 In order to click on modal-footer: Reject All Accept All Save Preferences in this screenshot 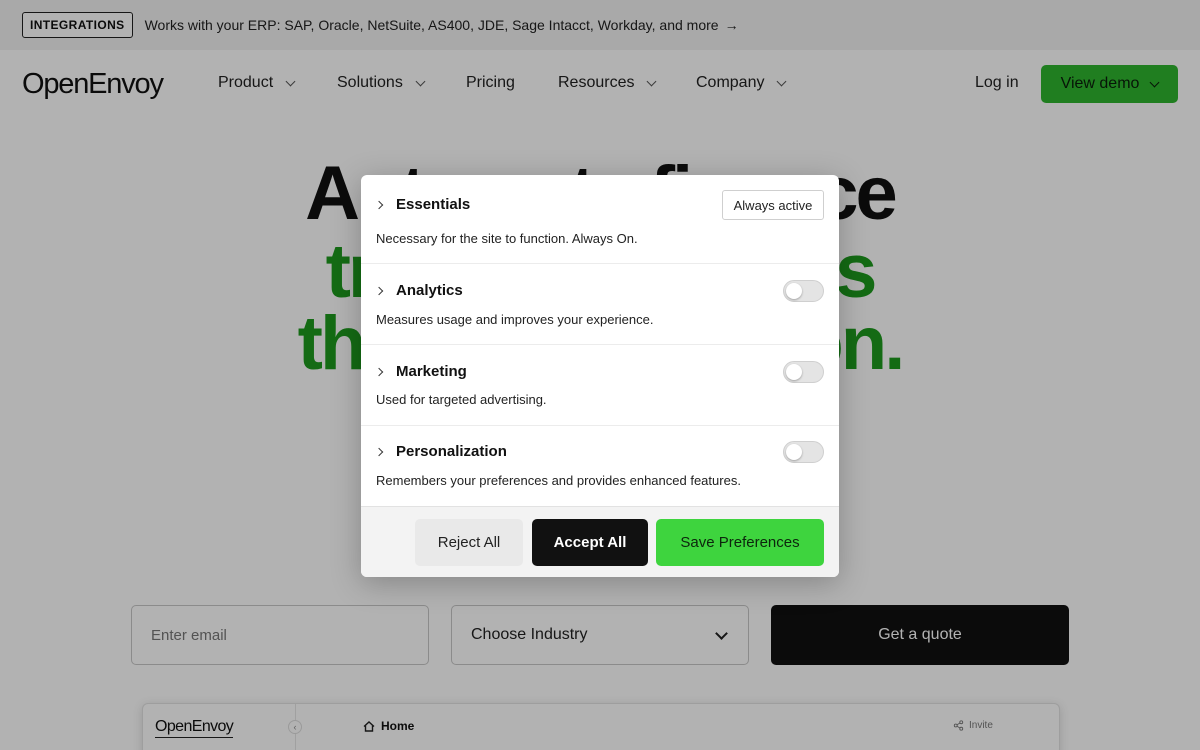, I will do `click(600, 541)`.